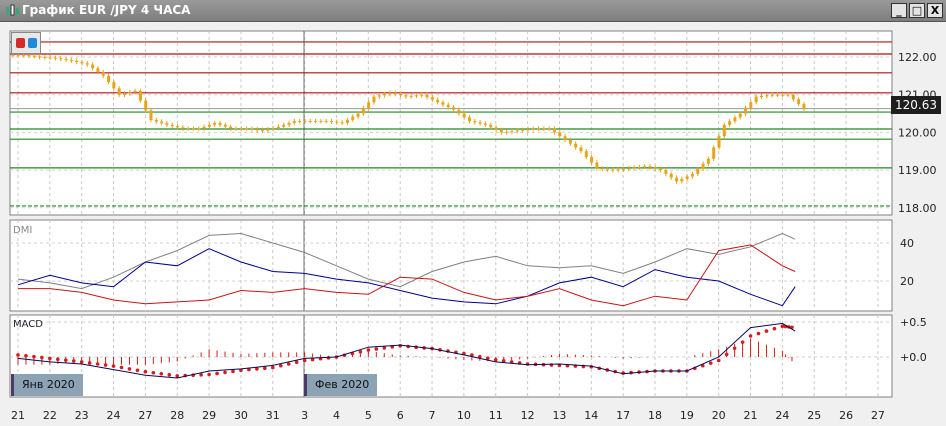 The width and height of the screenshot is (946, 426). Describe the element at coordinates (655, 415) in the screenshot. I see `date-tick-label: 18` at that location.